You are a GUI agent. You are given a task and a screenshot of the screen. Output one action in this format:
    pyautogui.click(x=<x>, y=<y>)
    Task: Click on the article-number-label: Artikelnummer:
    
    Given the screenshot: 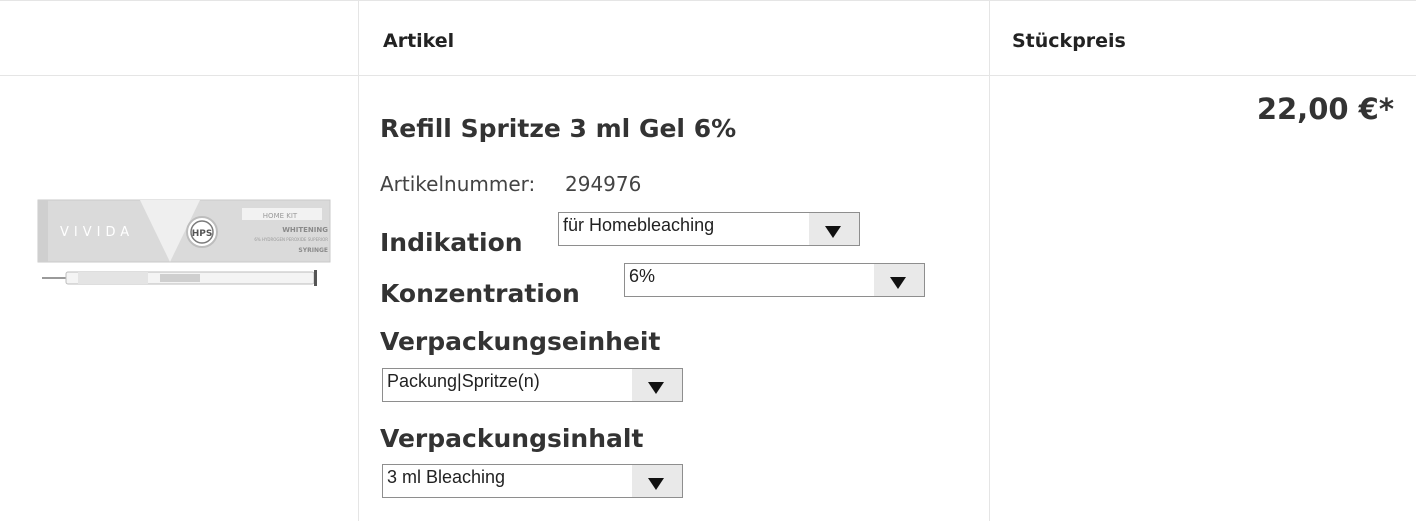 What is the action you would take?
    pyautogui.click(x=458, y=184)
    